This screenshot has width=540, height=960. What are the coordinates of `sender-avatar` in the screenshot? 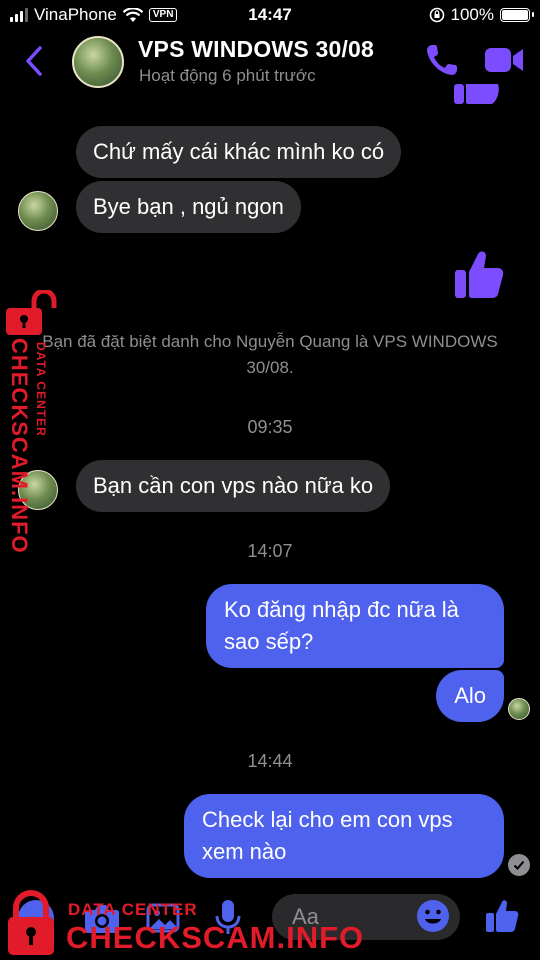 It's located at (38, 211).